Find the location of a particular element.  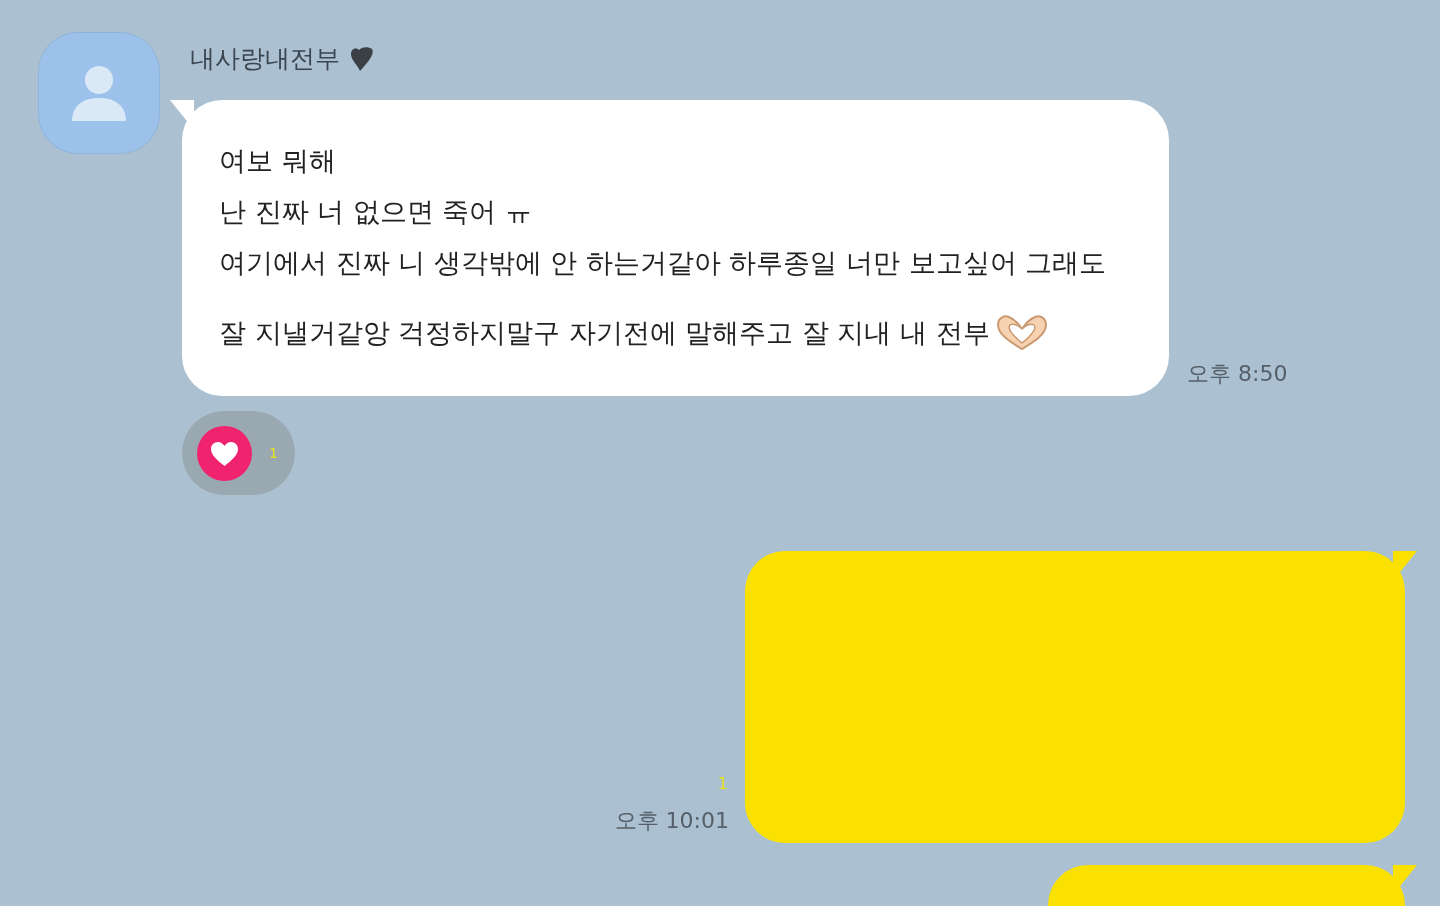

reaction-pill: 1 is located at coordinates (238, 453).